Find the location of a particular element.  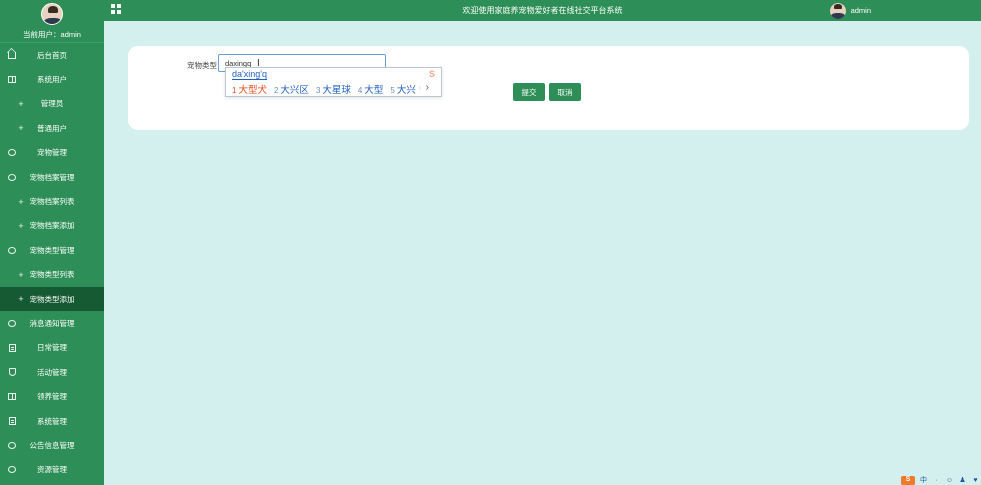

sidebar-item-admins: + 管理员 is located at coordinates (52, 104).